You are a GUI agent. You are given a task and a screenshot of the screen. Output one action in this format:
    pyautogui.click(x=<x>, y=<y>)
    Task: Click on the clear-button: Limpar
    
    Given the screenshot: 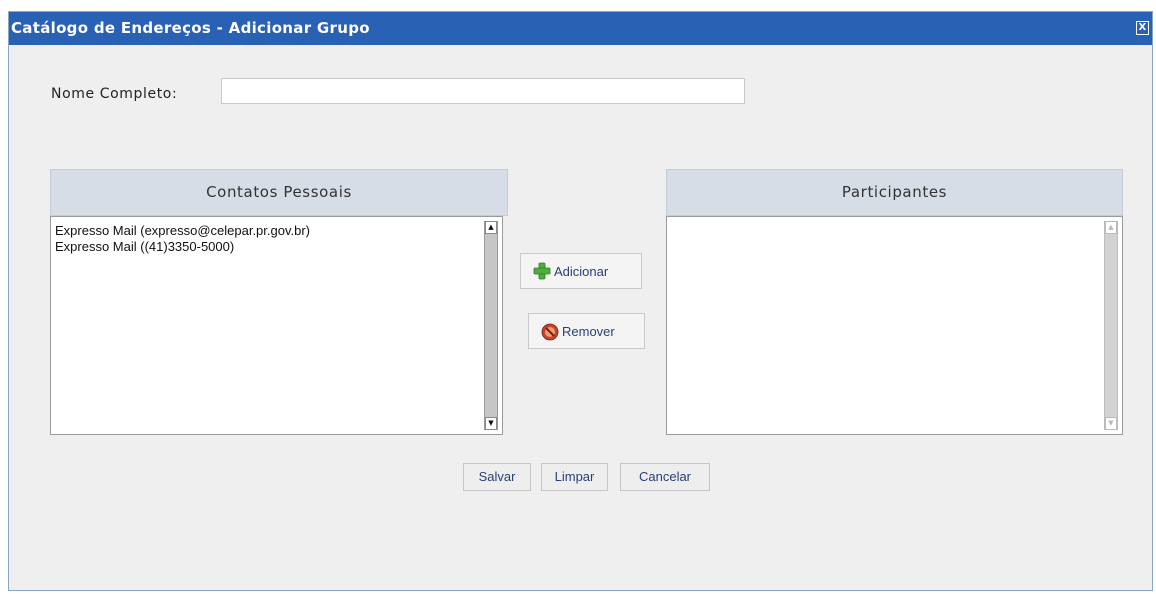 What is the action you would take?
    pyautogui.click(x=574, y=477)
    